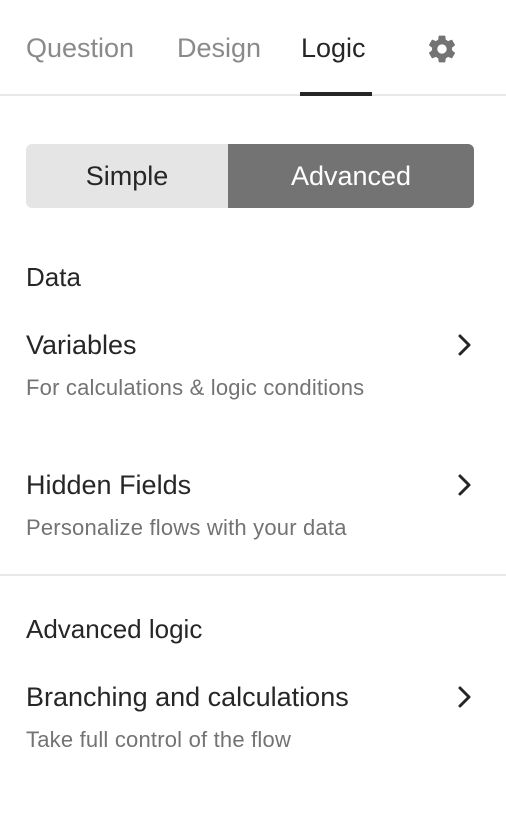 Image resolution: width=506 pixels, height=816 pixels. Describe the element at coordinates (80, 48) in the screenshot. I see `tab-question: Question` at that location.